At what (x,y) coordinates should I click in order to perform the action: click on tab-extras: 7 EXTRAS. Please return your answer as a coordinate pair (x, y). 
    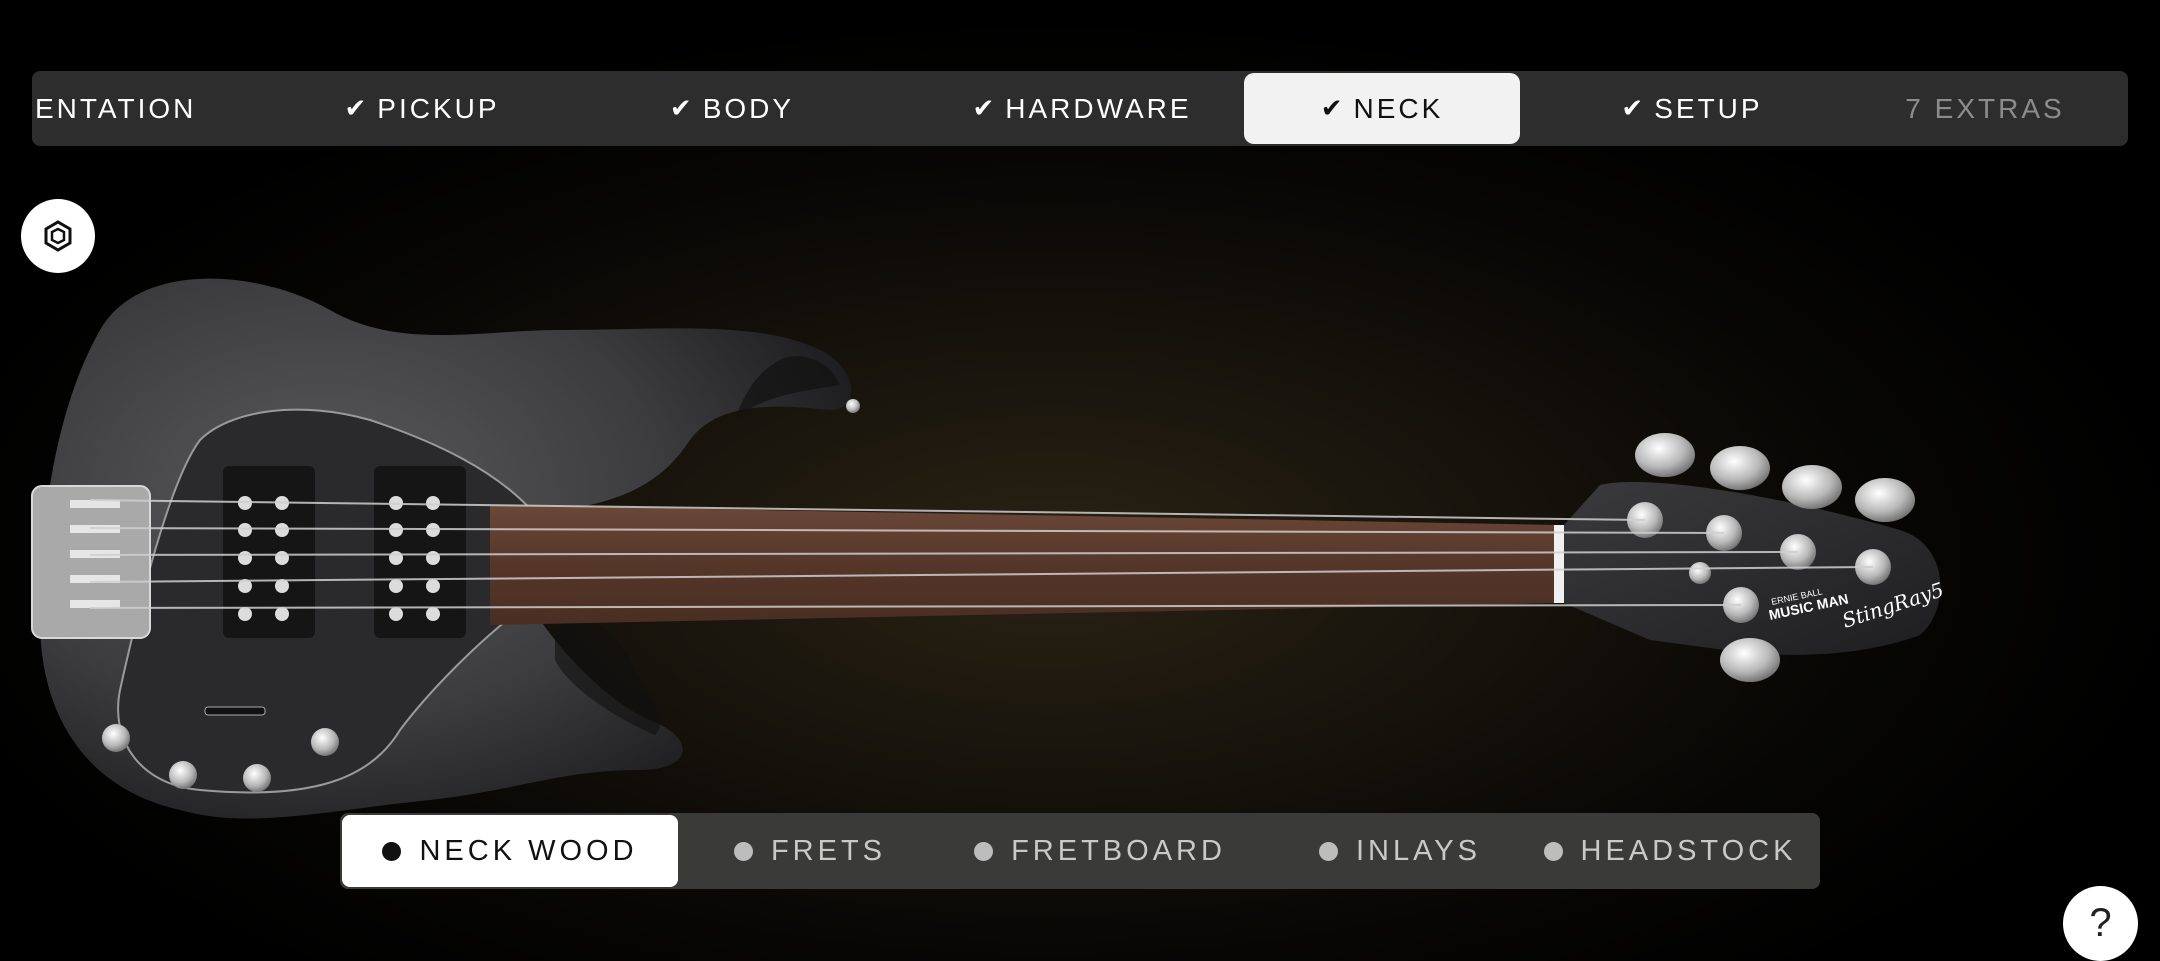
    Looking at the image, I should click on (1985, 108).